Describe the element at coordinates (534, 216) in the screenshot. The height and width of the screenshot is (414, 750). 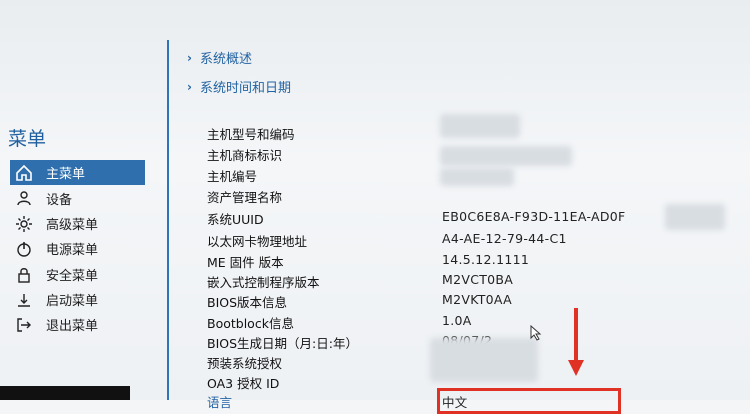
I see `info-value: EB0C6E8A-F93D-11EA-AD0F` at that location.